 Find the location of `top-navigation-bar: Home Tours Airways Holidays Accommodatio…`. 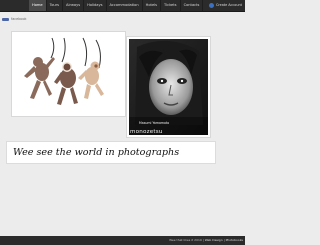

top-navigation-bar: Home Tours Airways Holidays Accommodatio… is located at coordinates (122, 6).